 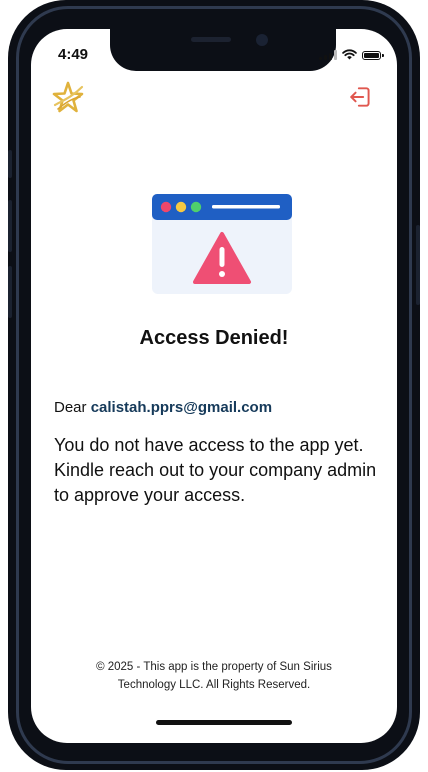 I want to click on status-icons, so click(x=351, y=54).